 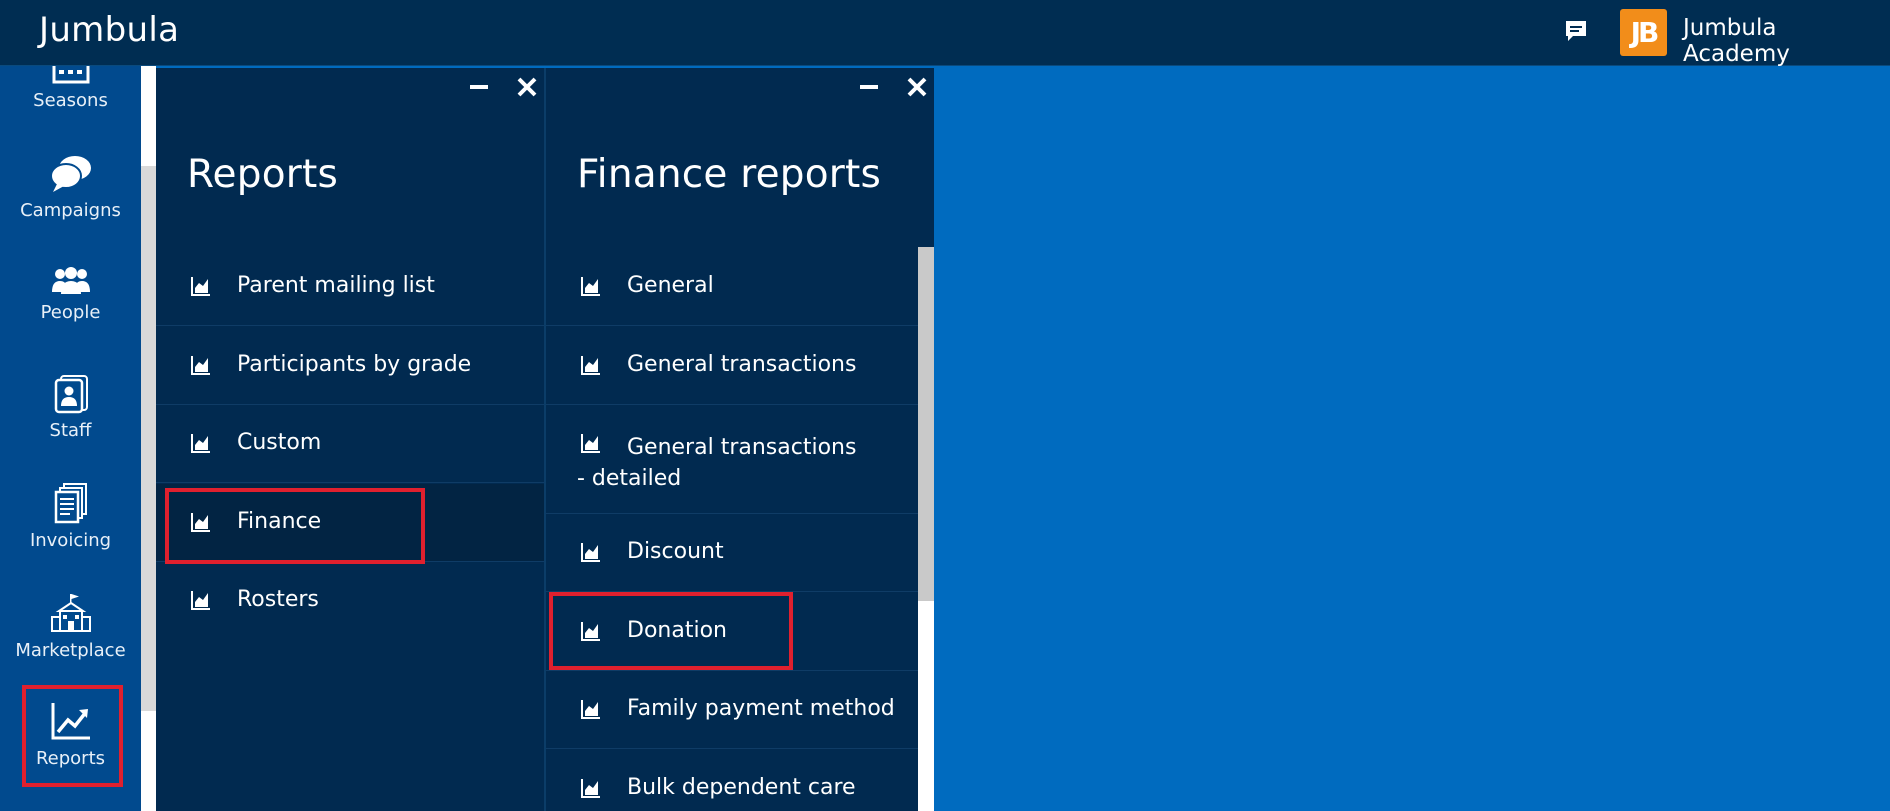 What do you see at coordinates (1576, 31) in the screenshot?
I see `chat-bubble-icon` at bounding box center [1576, 31].